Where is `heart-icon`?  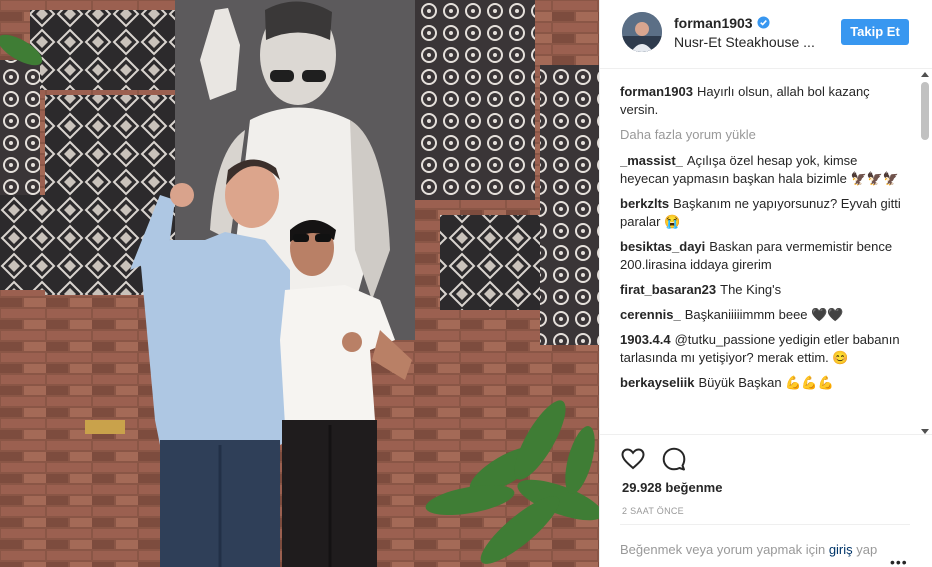
heart-icon is located at coordinates (633, 459).